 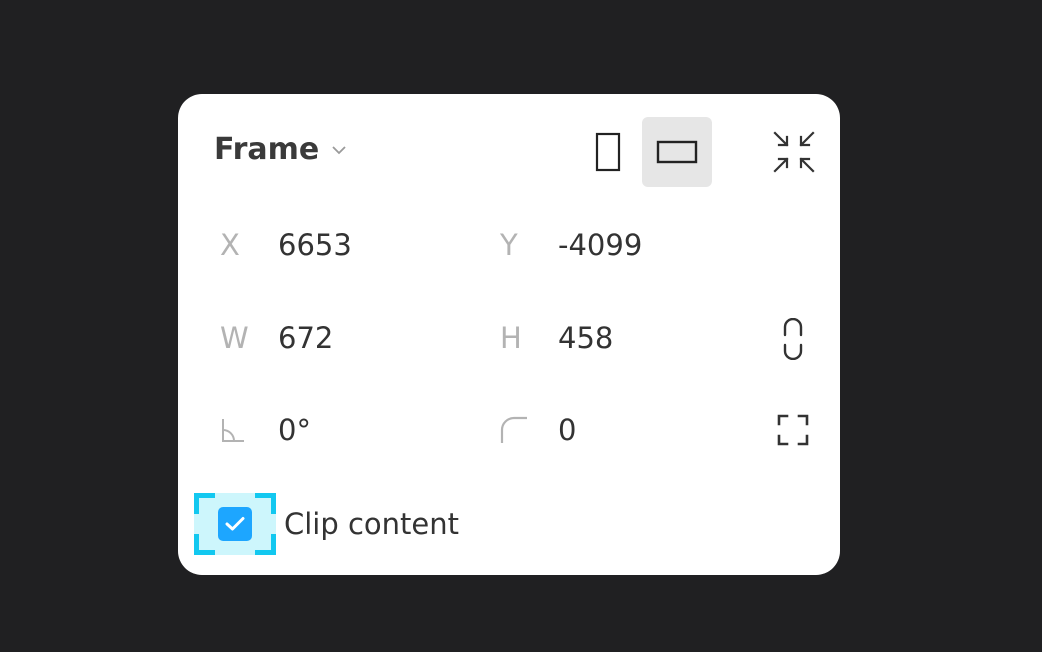 I want to click on checkbox-box, so click(x=235, y=524).